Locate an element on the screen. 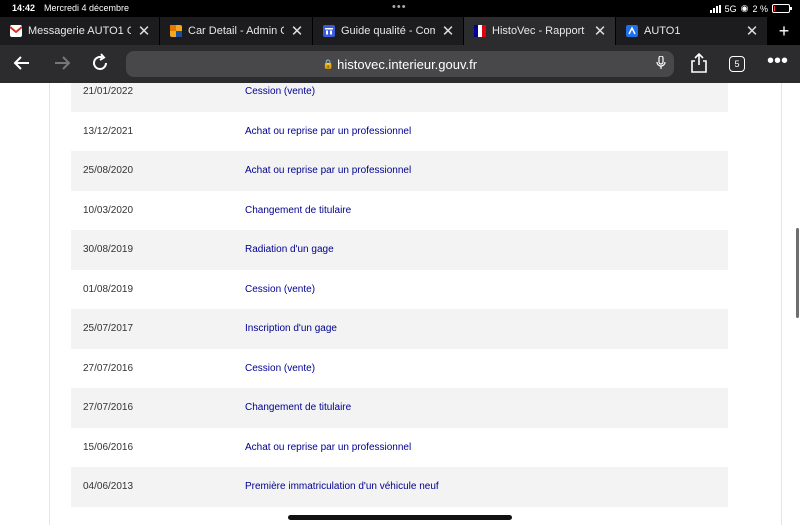  network-type: 5G is located at coordinates (730, 8).